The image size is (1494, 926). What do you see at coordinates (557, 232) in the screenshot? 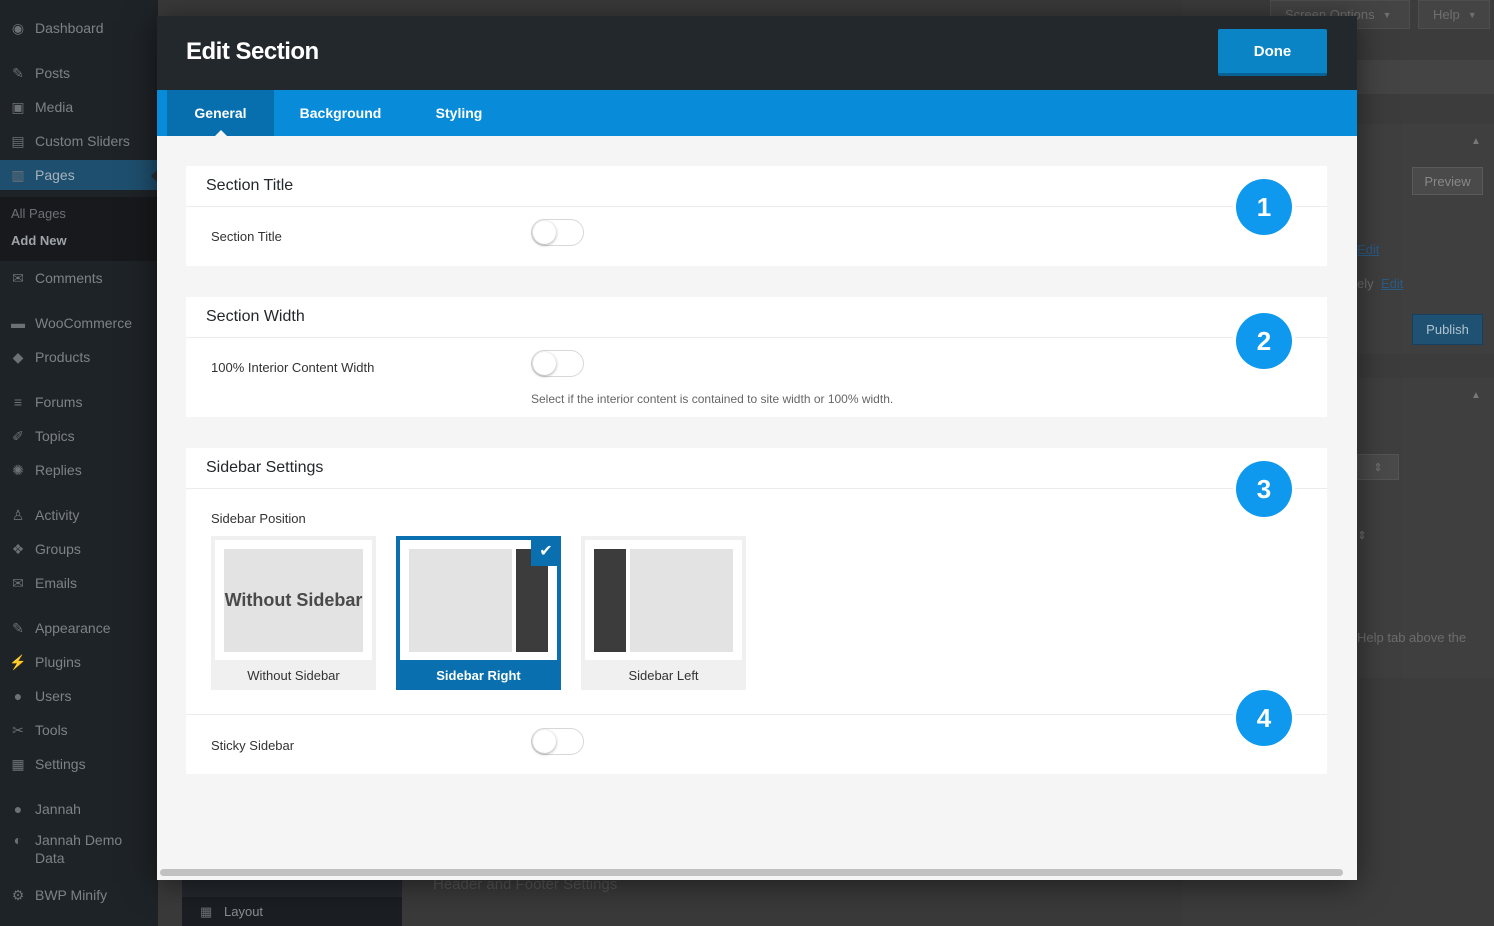
I see `section-title-toggle` at bounding box center [557, 232].